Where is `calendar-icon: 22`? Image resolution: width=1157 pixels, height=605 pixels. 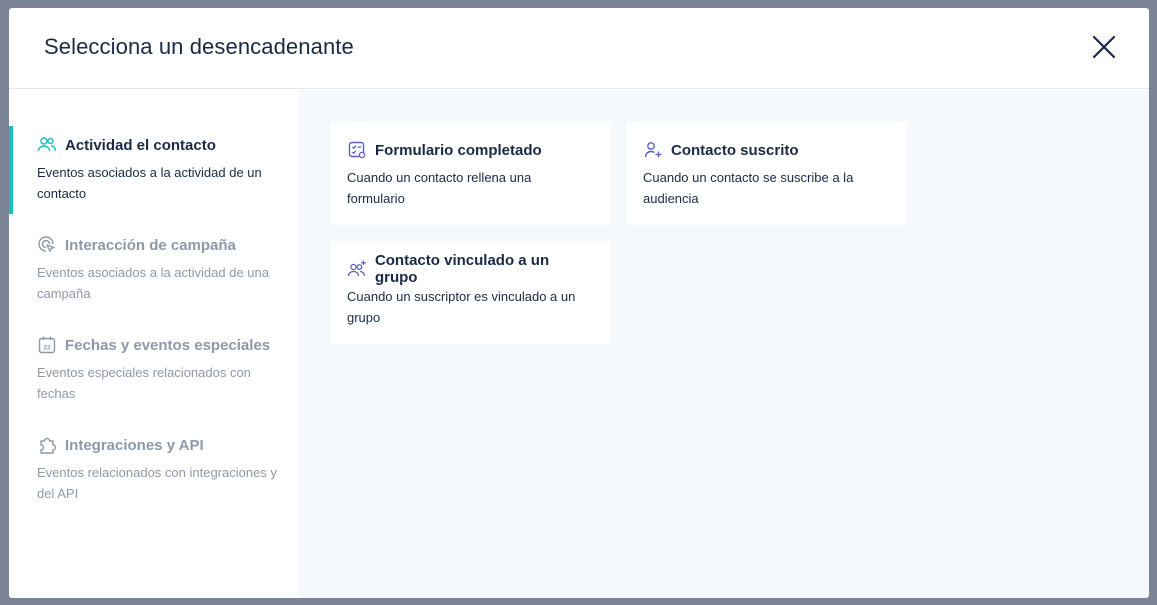
calendar-icon: 22 is located at coordinates (47, 345).